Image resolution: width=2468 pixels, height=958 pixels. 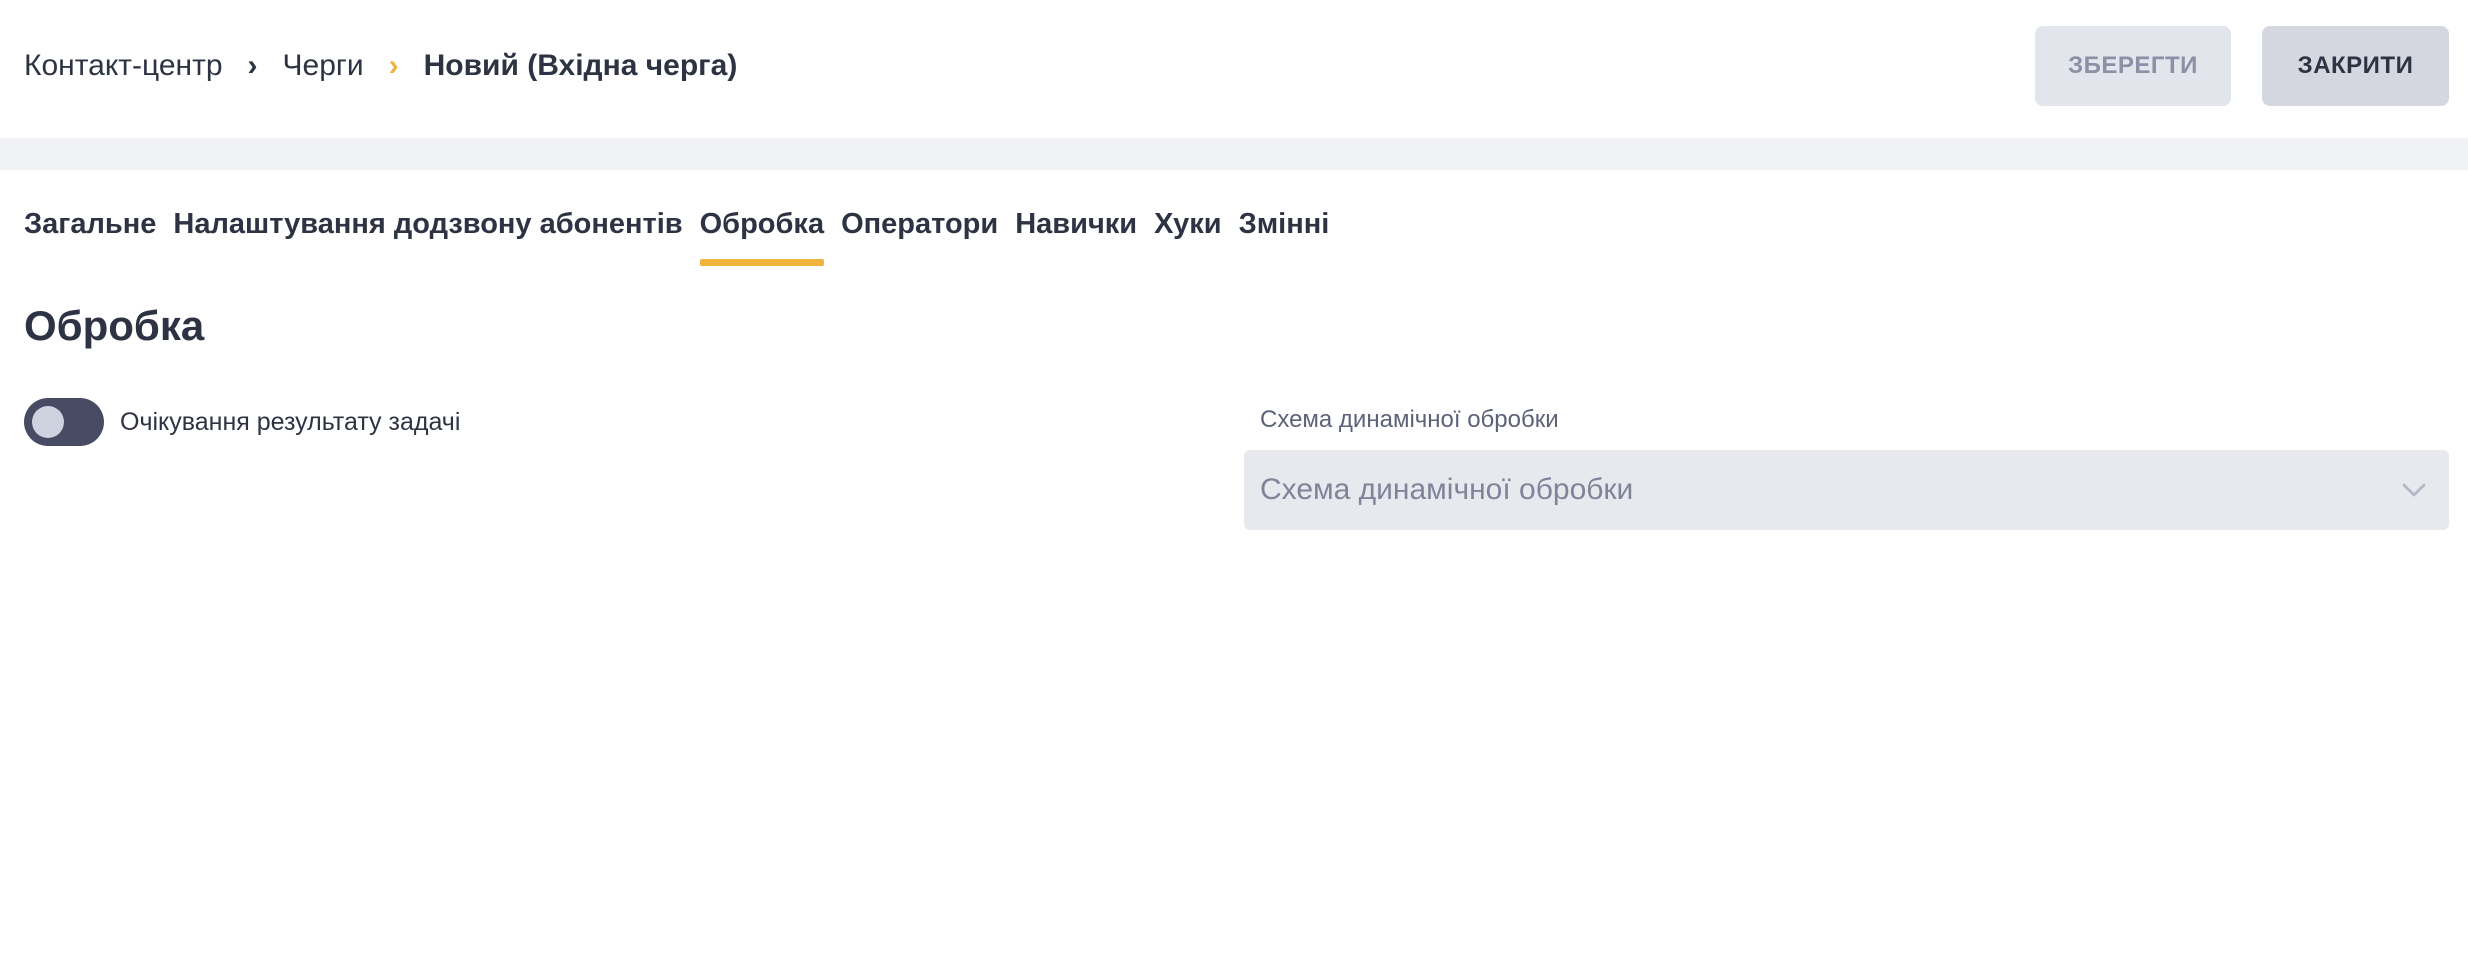 I want to click on scheme-select-placeholder: Схема динамічної обробки, so click(x=1447, y=489).